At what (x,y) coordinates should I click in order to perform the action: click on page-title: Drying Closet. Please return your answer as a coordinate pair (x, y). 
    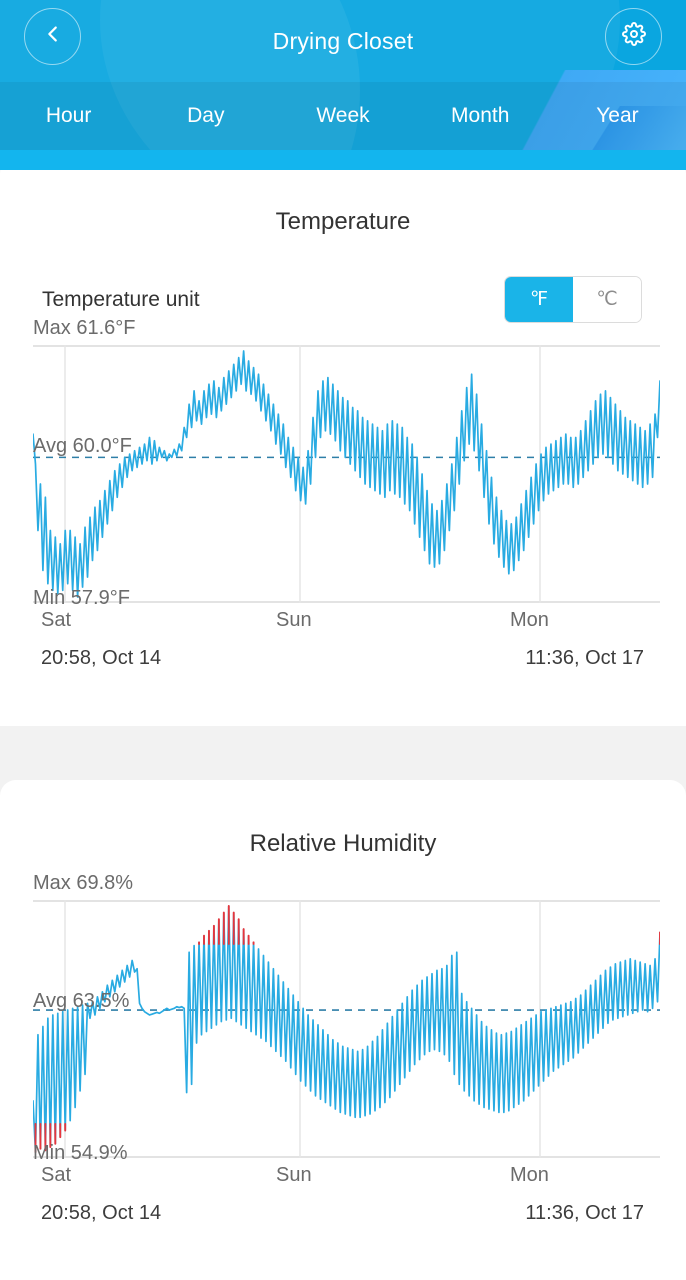
    Looking at the image, I should click on (343, 40).